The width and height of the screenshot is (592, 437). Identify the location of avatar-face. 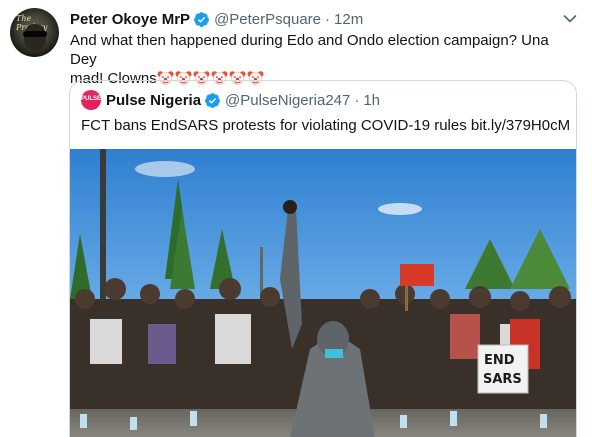
(35, 37).